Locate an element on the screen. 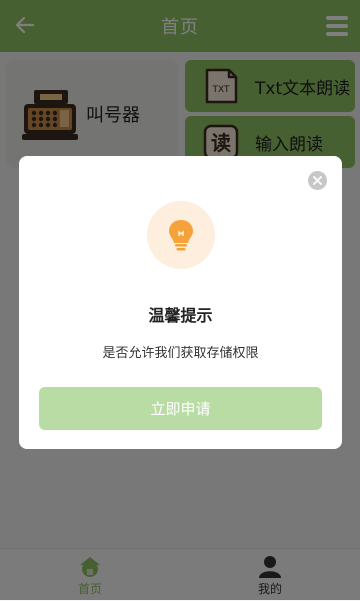 This screenshot has height=601, width=360. dialog-message: 是否允许我们获取存储权限 is located at coordinates (180, 353).